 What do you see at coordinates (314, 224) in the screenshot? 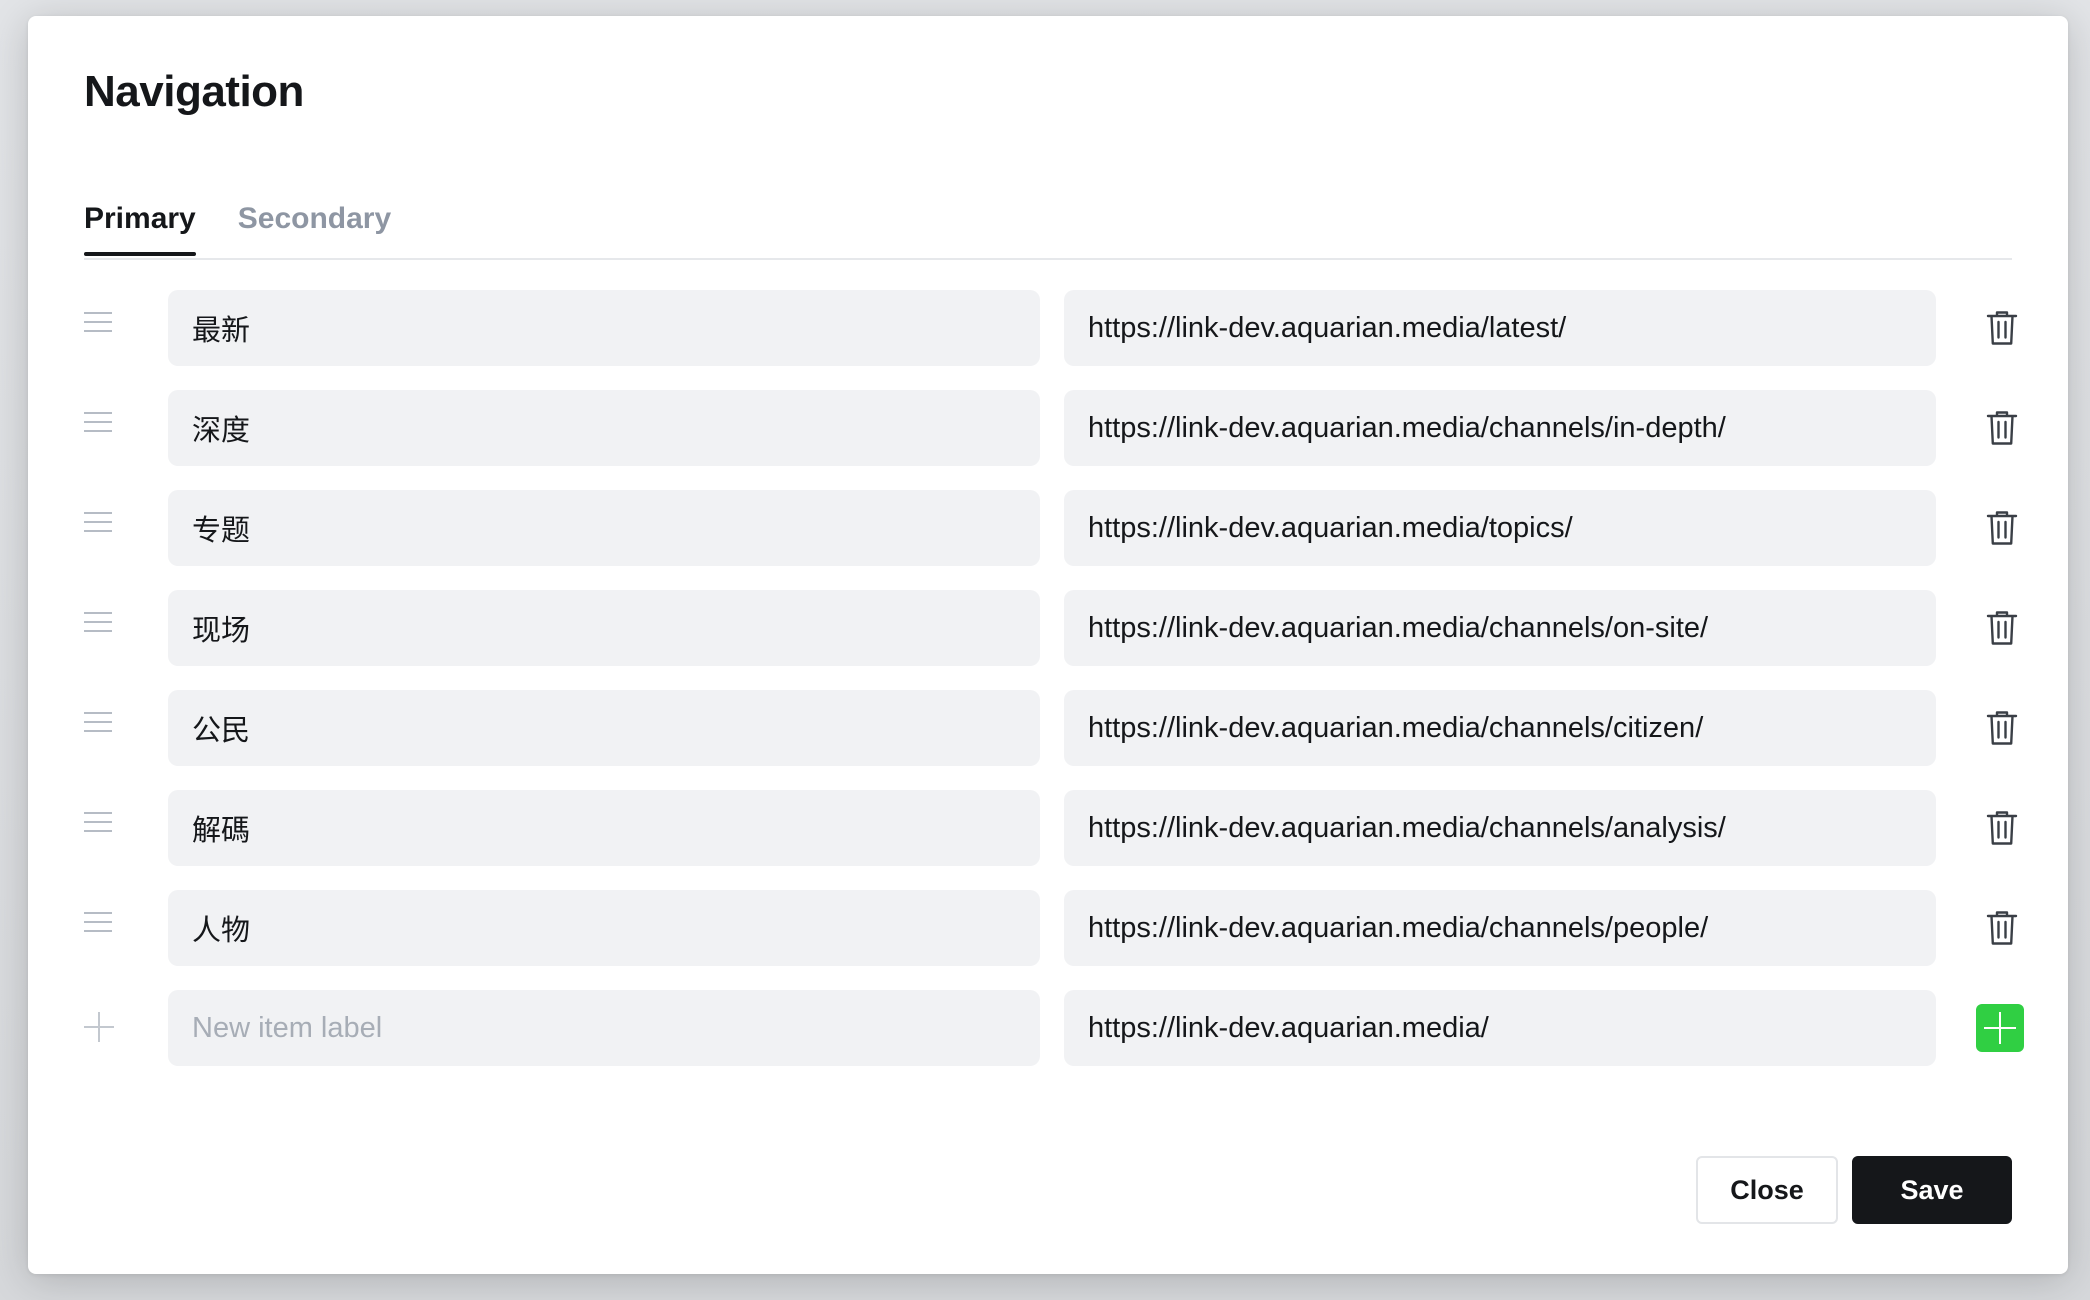
I see `tab-secondary: Secondary` at bounding box center [314, 224].